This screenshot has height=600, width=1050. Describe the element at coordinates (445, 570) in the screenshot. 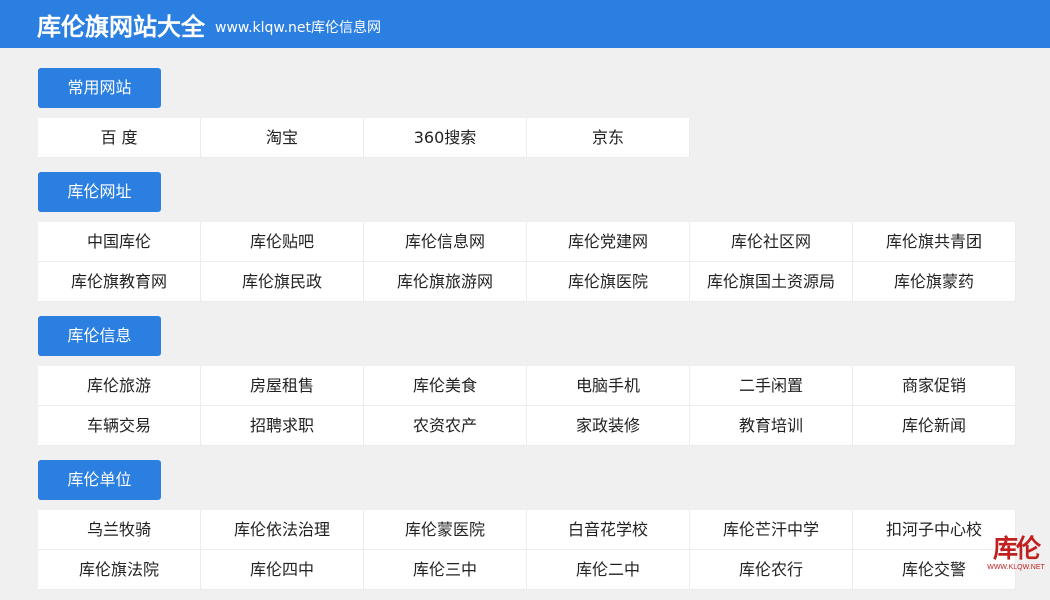

I see `site-link: 库伦三中` at that location.